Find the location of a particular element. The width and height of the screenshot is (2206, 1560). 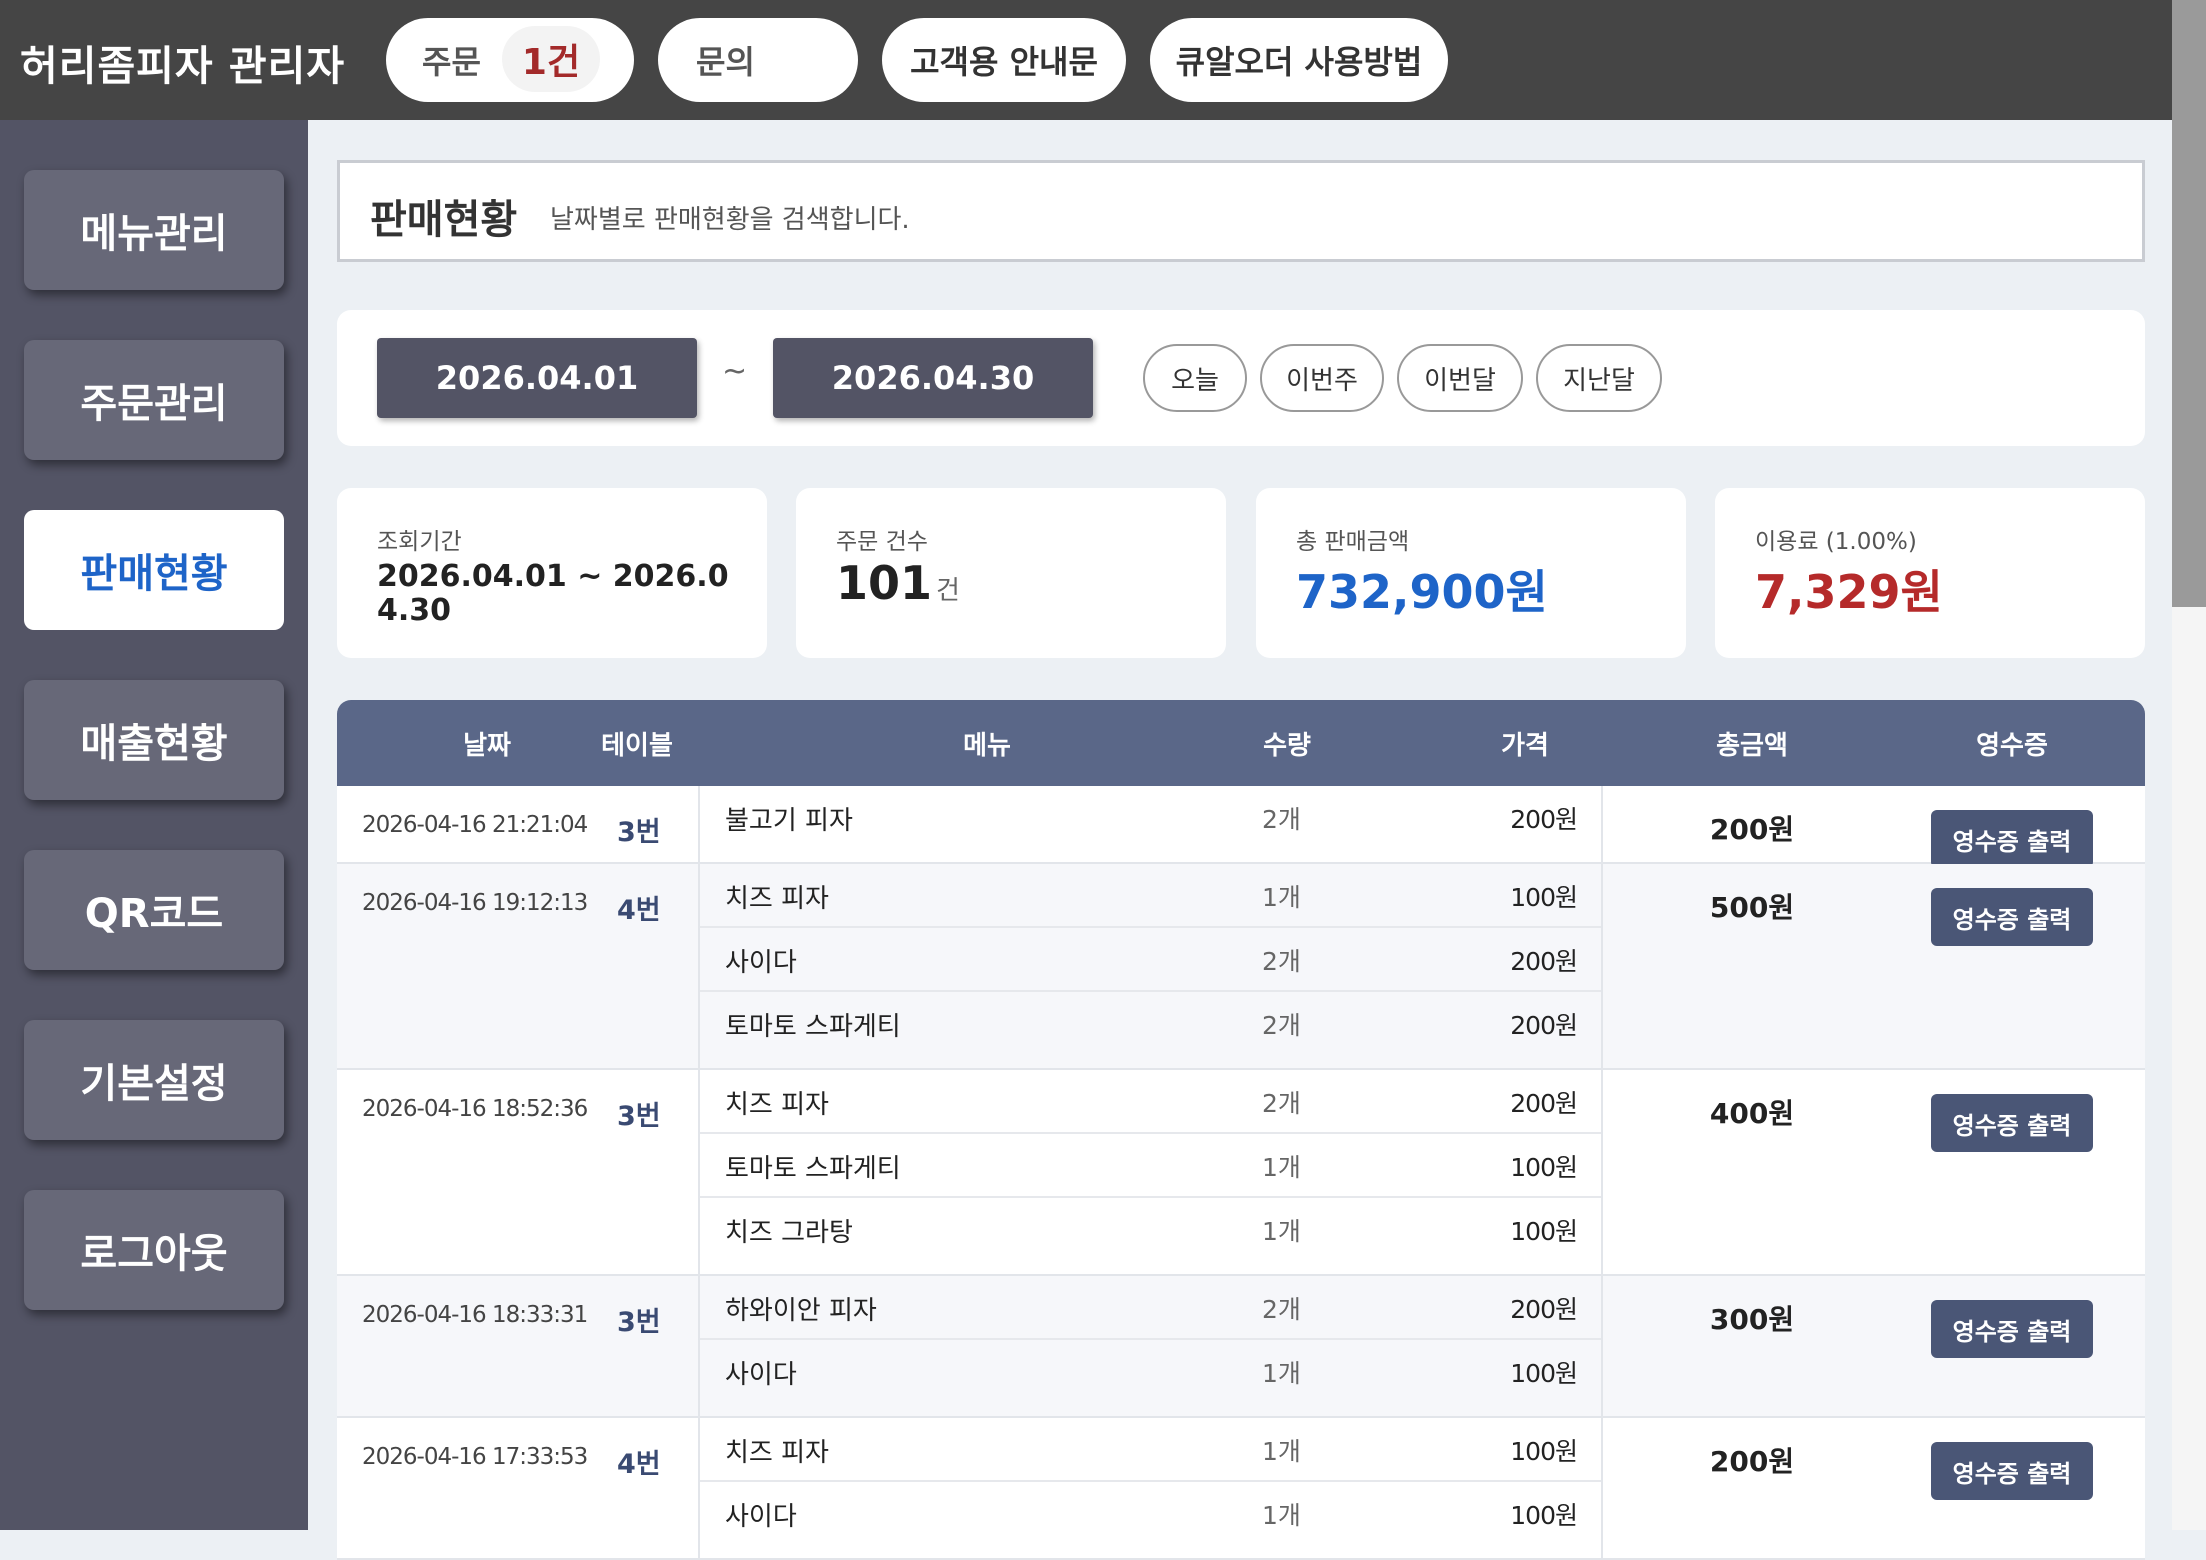

date-filter: 2026.04.01 ~ 2026.04.30 오늘 이번주 이번달 지난달 is located at coordinates (1241, 378).